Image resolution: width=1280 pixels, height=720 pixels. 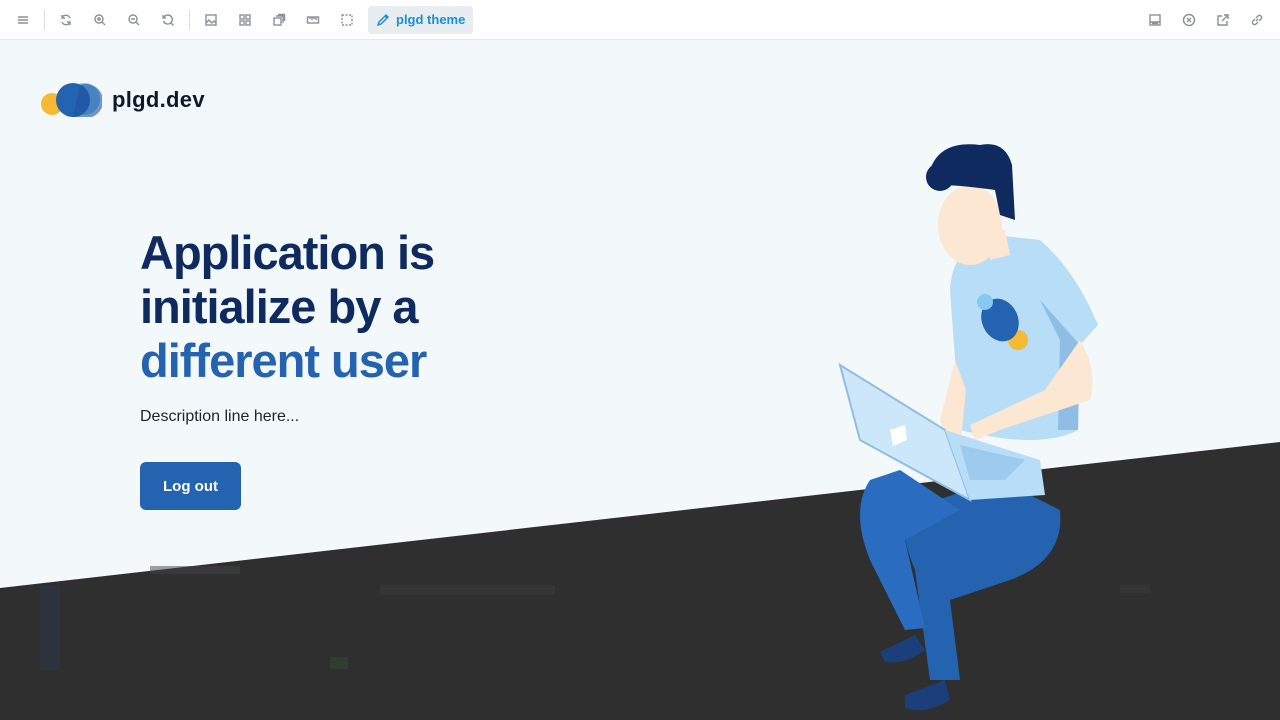 I want to click on zoom-out-icon, so click(x=134, y=20).